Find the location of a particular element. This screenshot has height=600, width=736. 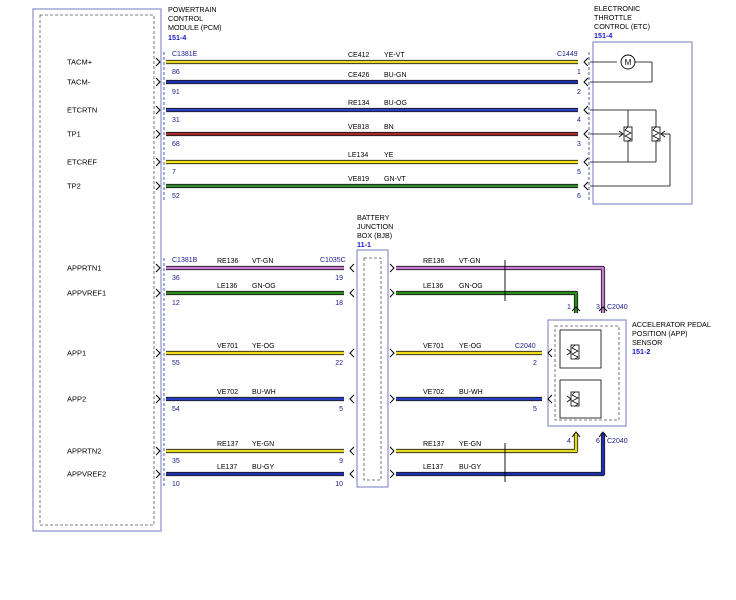

etc-pin-5: 5 is located at coordinates (579, 172).